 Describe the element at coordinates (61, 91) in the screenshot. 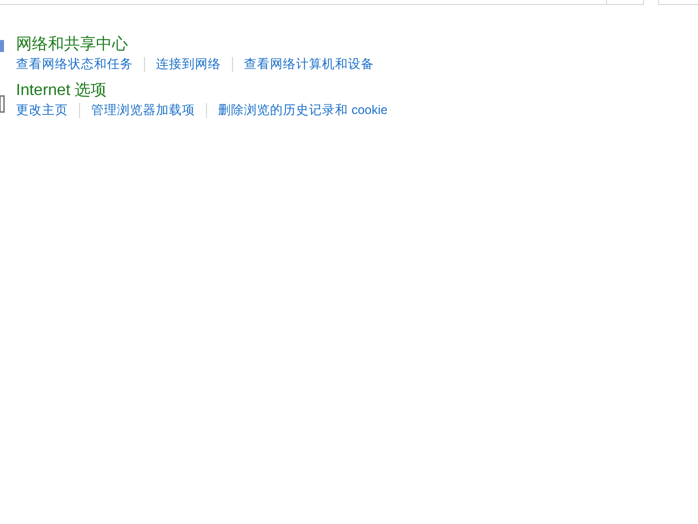

I see `section-title-link: Internet 选项` at that location.